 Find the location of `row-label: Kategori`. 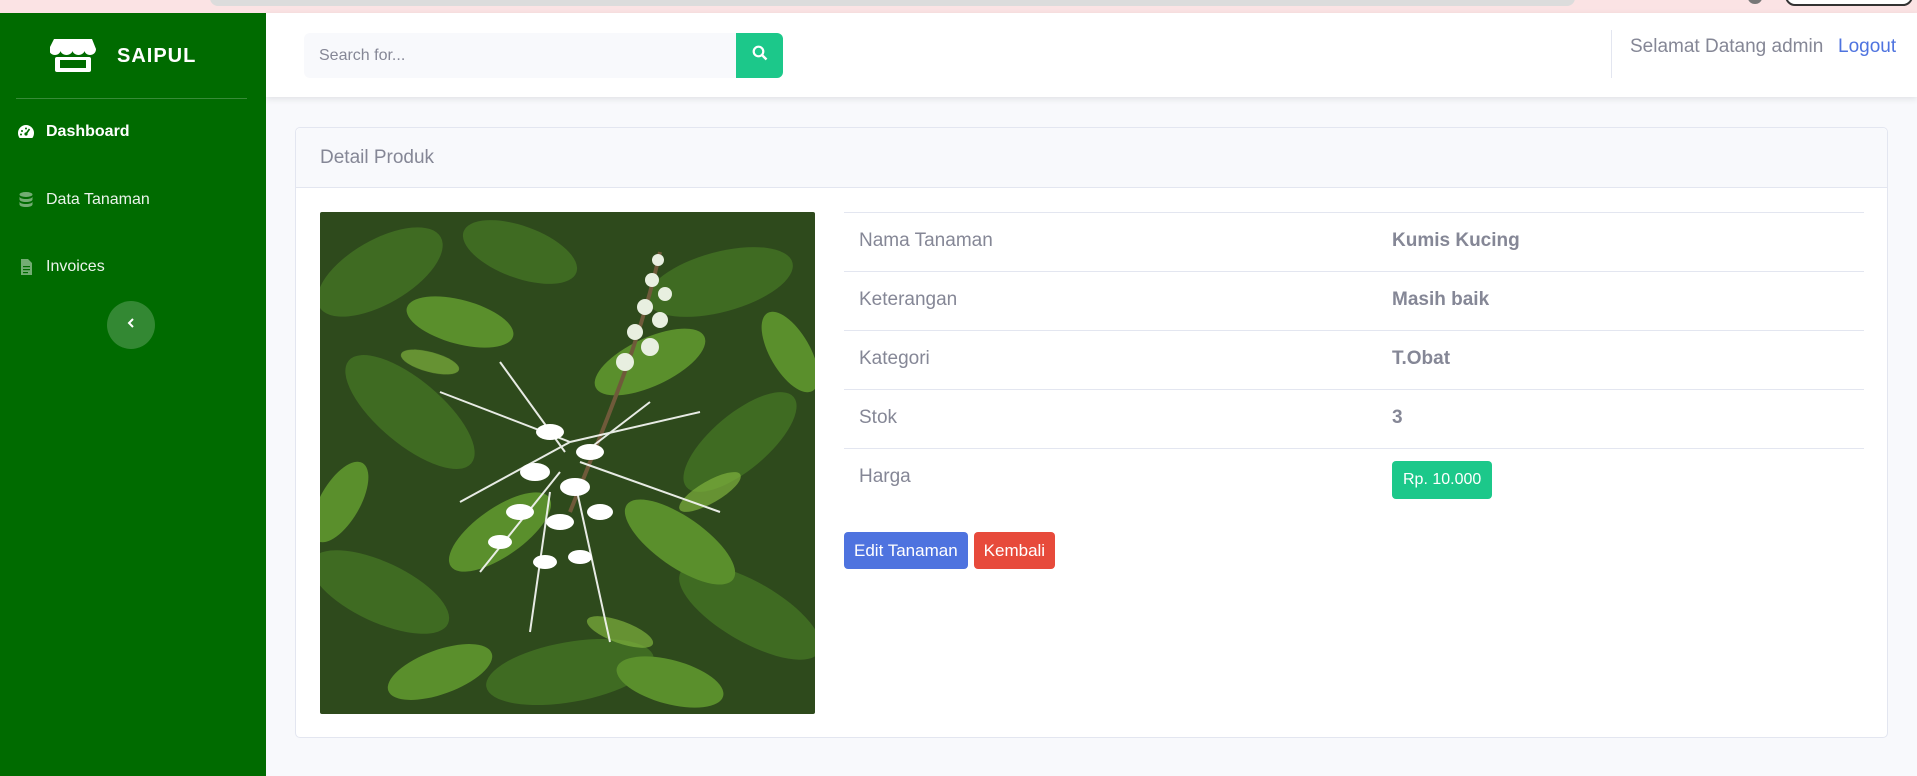

row-label: Kategori is located at coordinates (894, 358).